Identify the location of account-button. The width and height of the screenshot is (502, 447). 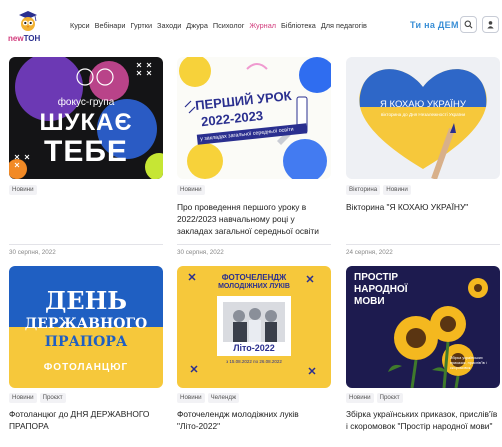
(490, 24).